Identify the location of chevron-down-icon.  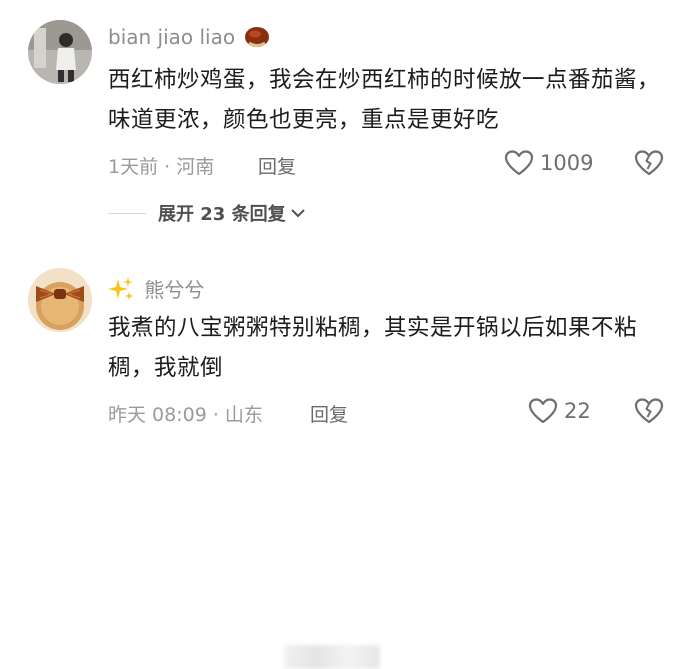
(297, 213).